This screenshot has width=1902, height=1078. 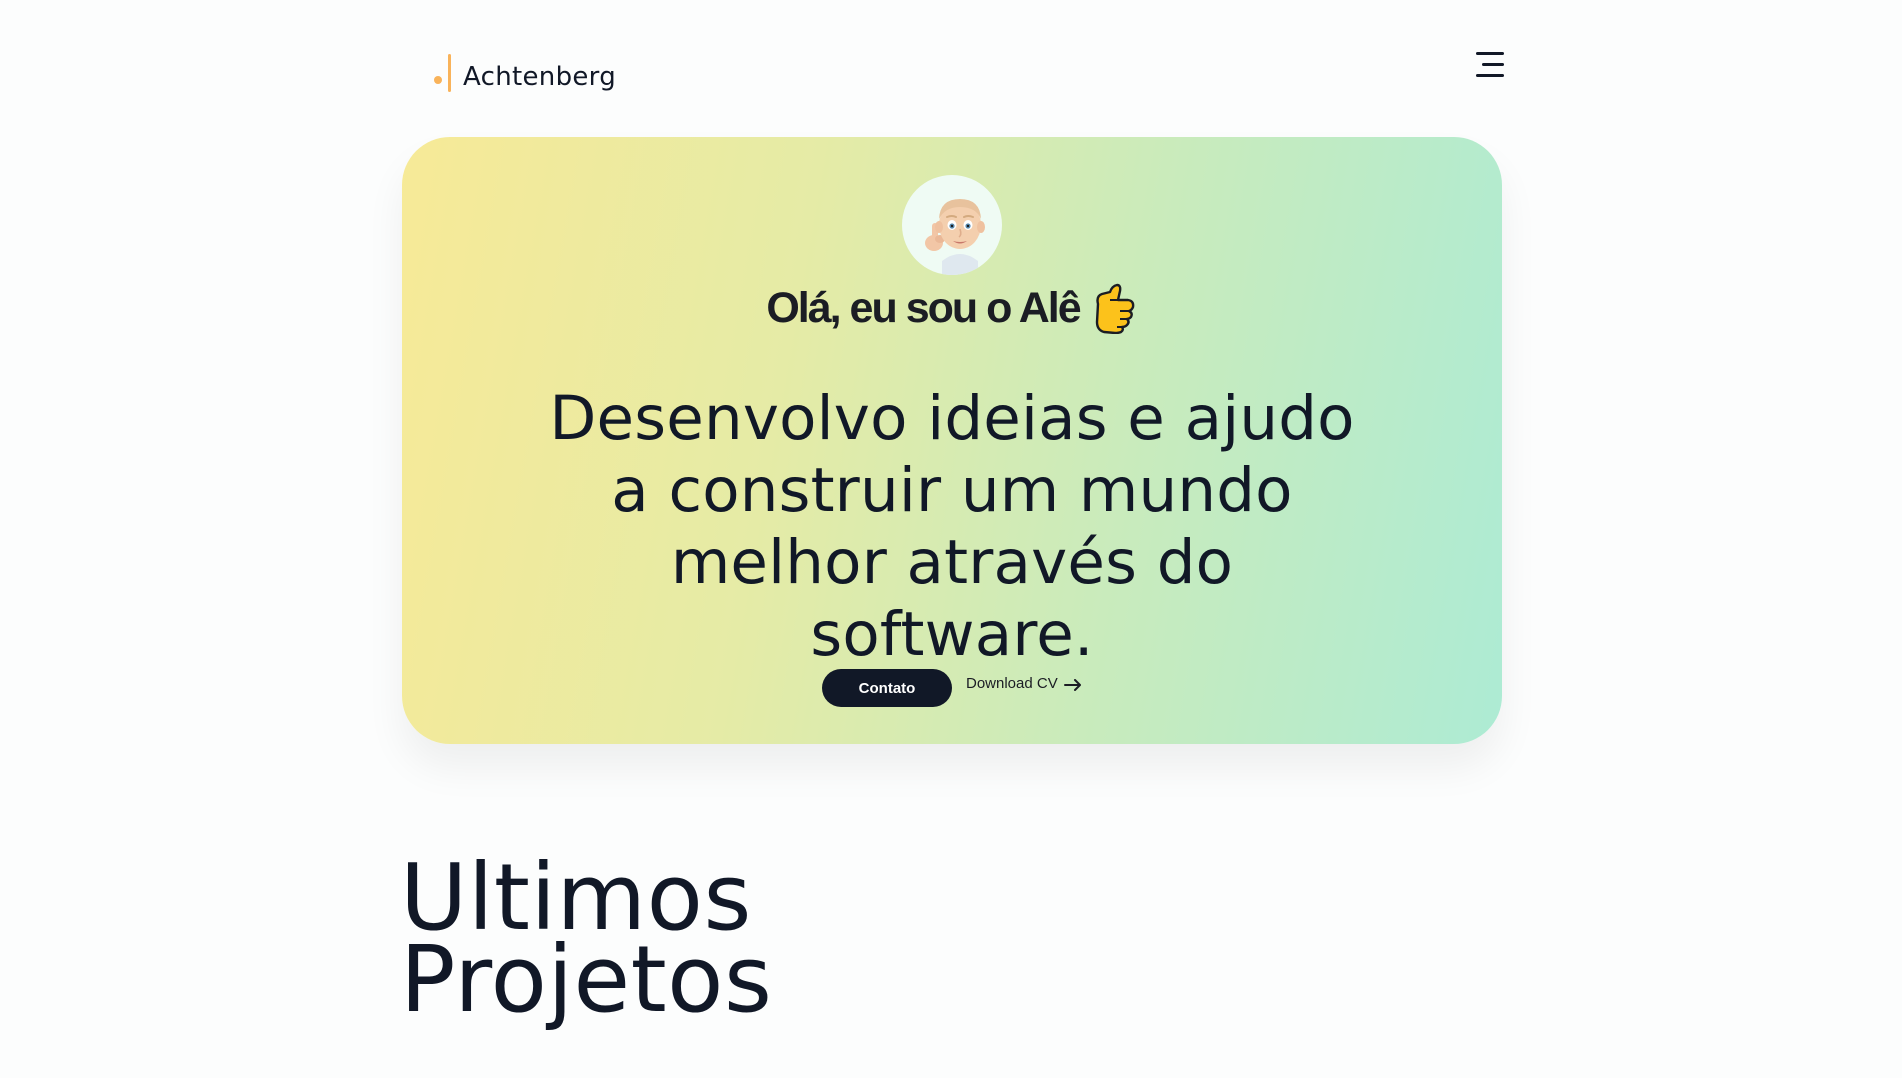 I want to click on greeting-heading: Olá, eu sou o Alê, so click(x=952, y=308).